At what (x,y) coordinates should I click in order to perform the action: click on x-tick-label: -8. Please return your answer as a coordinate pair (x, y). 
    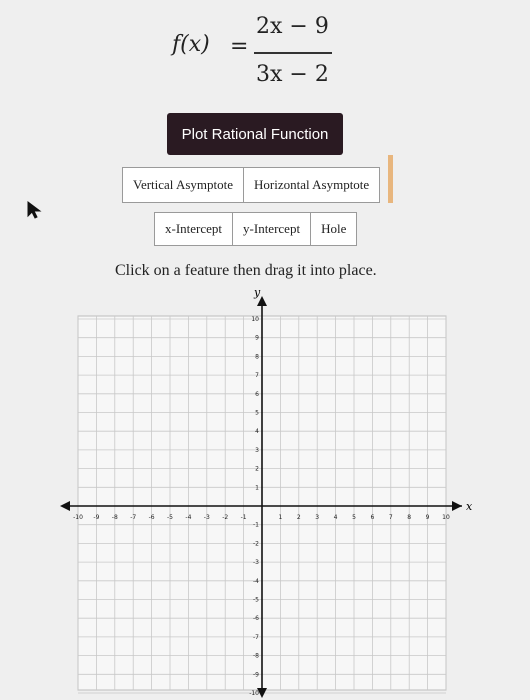
    Looking at the image, I should click on (115, 517).